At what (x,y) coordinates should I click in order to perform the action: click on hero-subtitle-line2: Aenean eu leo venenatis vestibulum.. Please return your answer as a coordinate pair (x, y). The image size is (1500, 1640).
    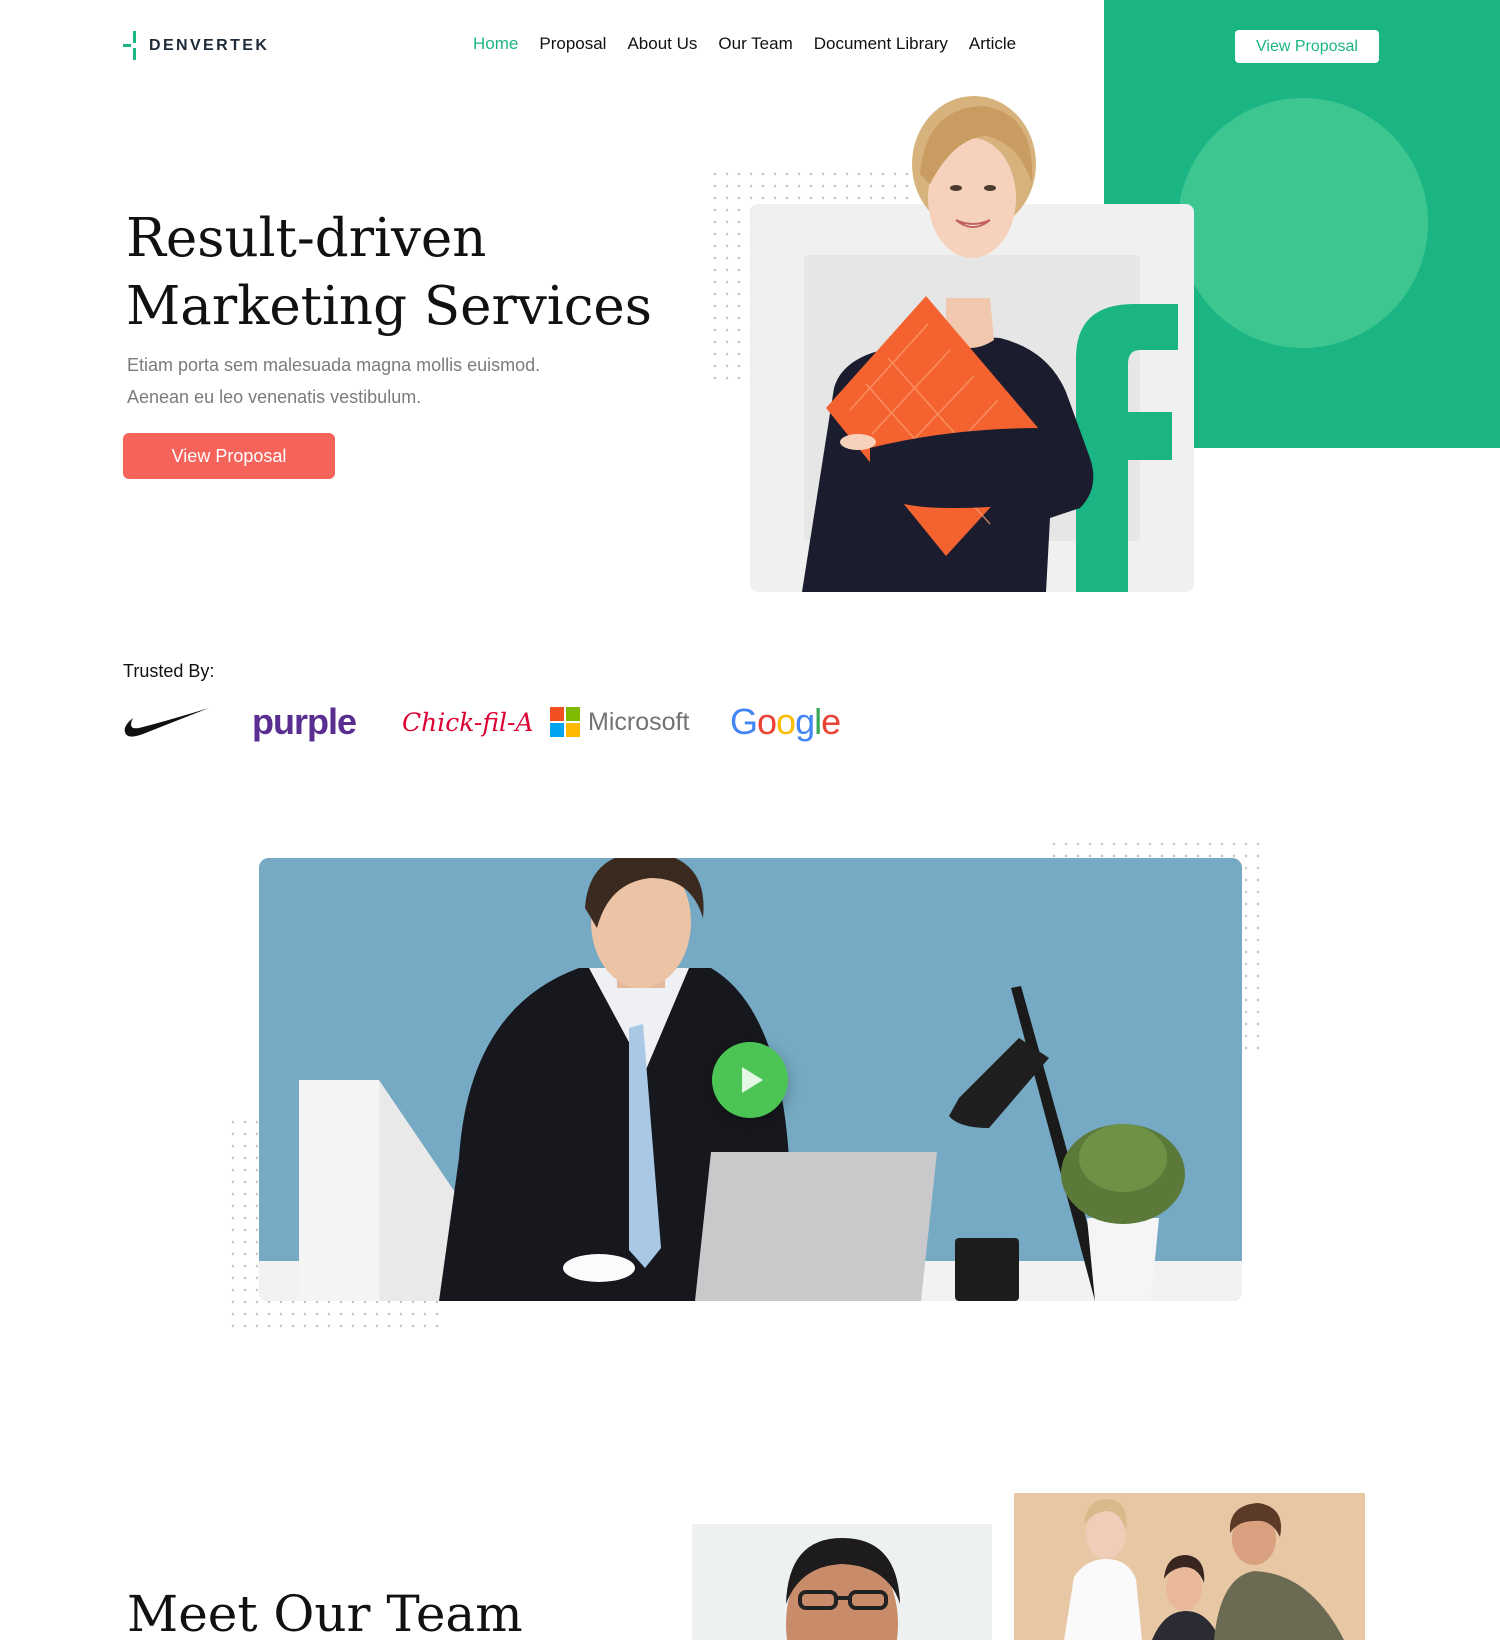
    Looking at the image, I should click on (274, 397).